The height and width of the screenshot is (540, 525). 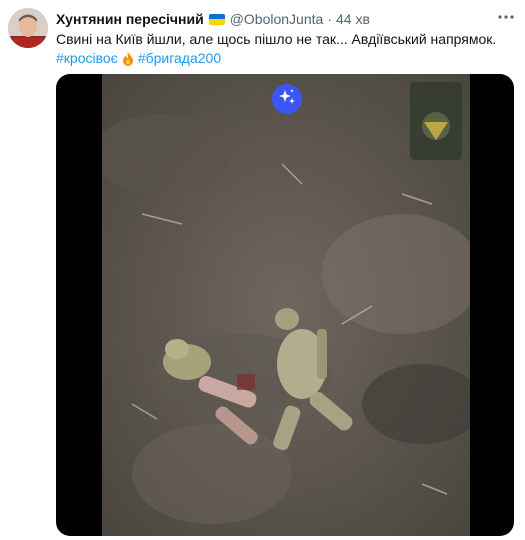 I want to click on author-name: Хунтянин пересічний, so click(x=130, y=19).